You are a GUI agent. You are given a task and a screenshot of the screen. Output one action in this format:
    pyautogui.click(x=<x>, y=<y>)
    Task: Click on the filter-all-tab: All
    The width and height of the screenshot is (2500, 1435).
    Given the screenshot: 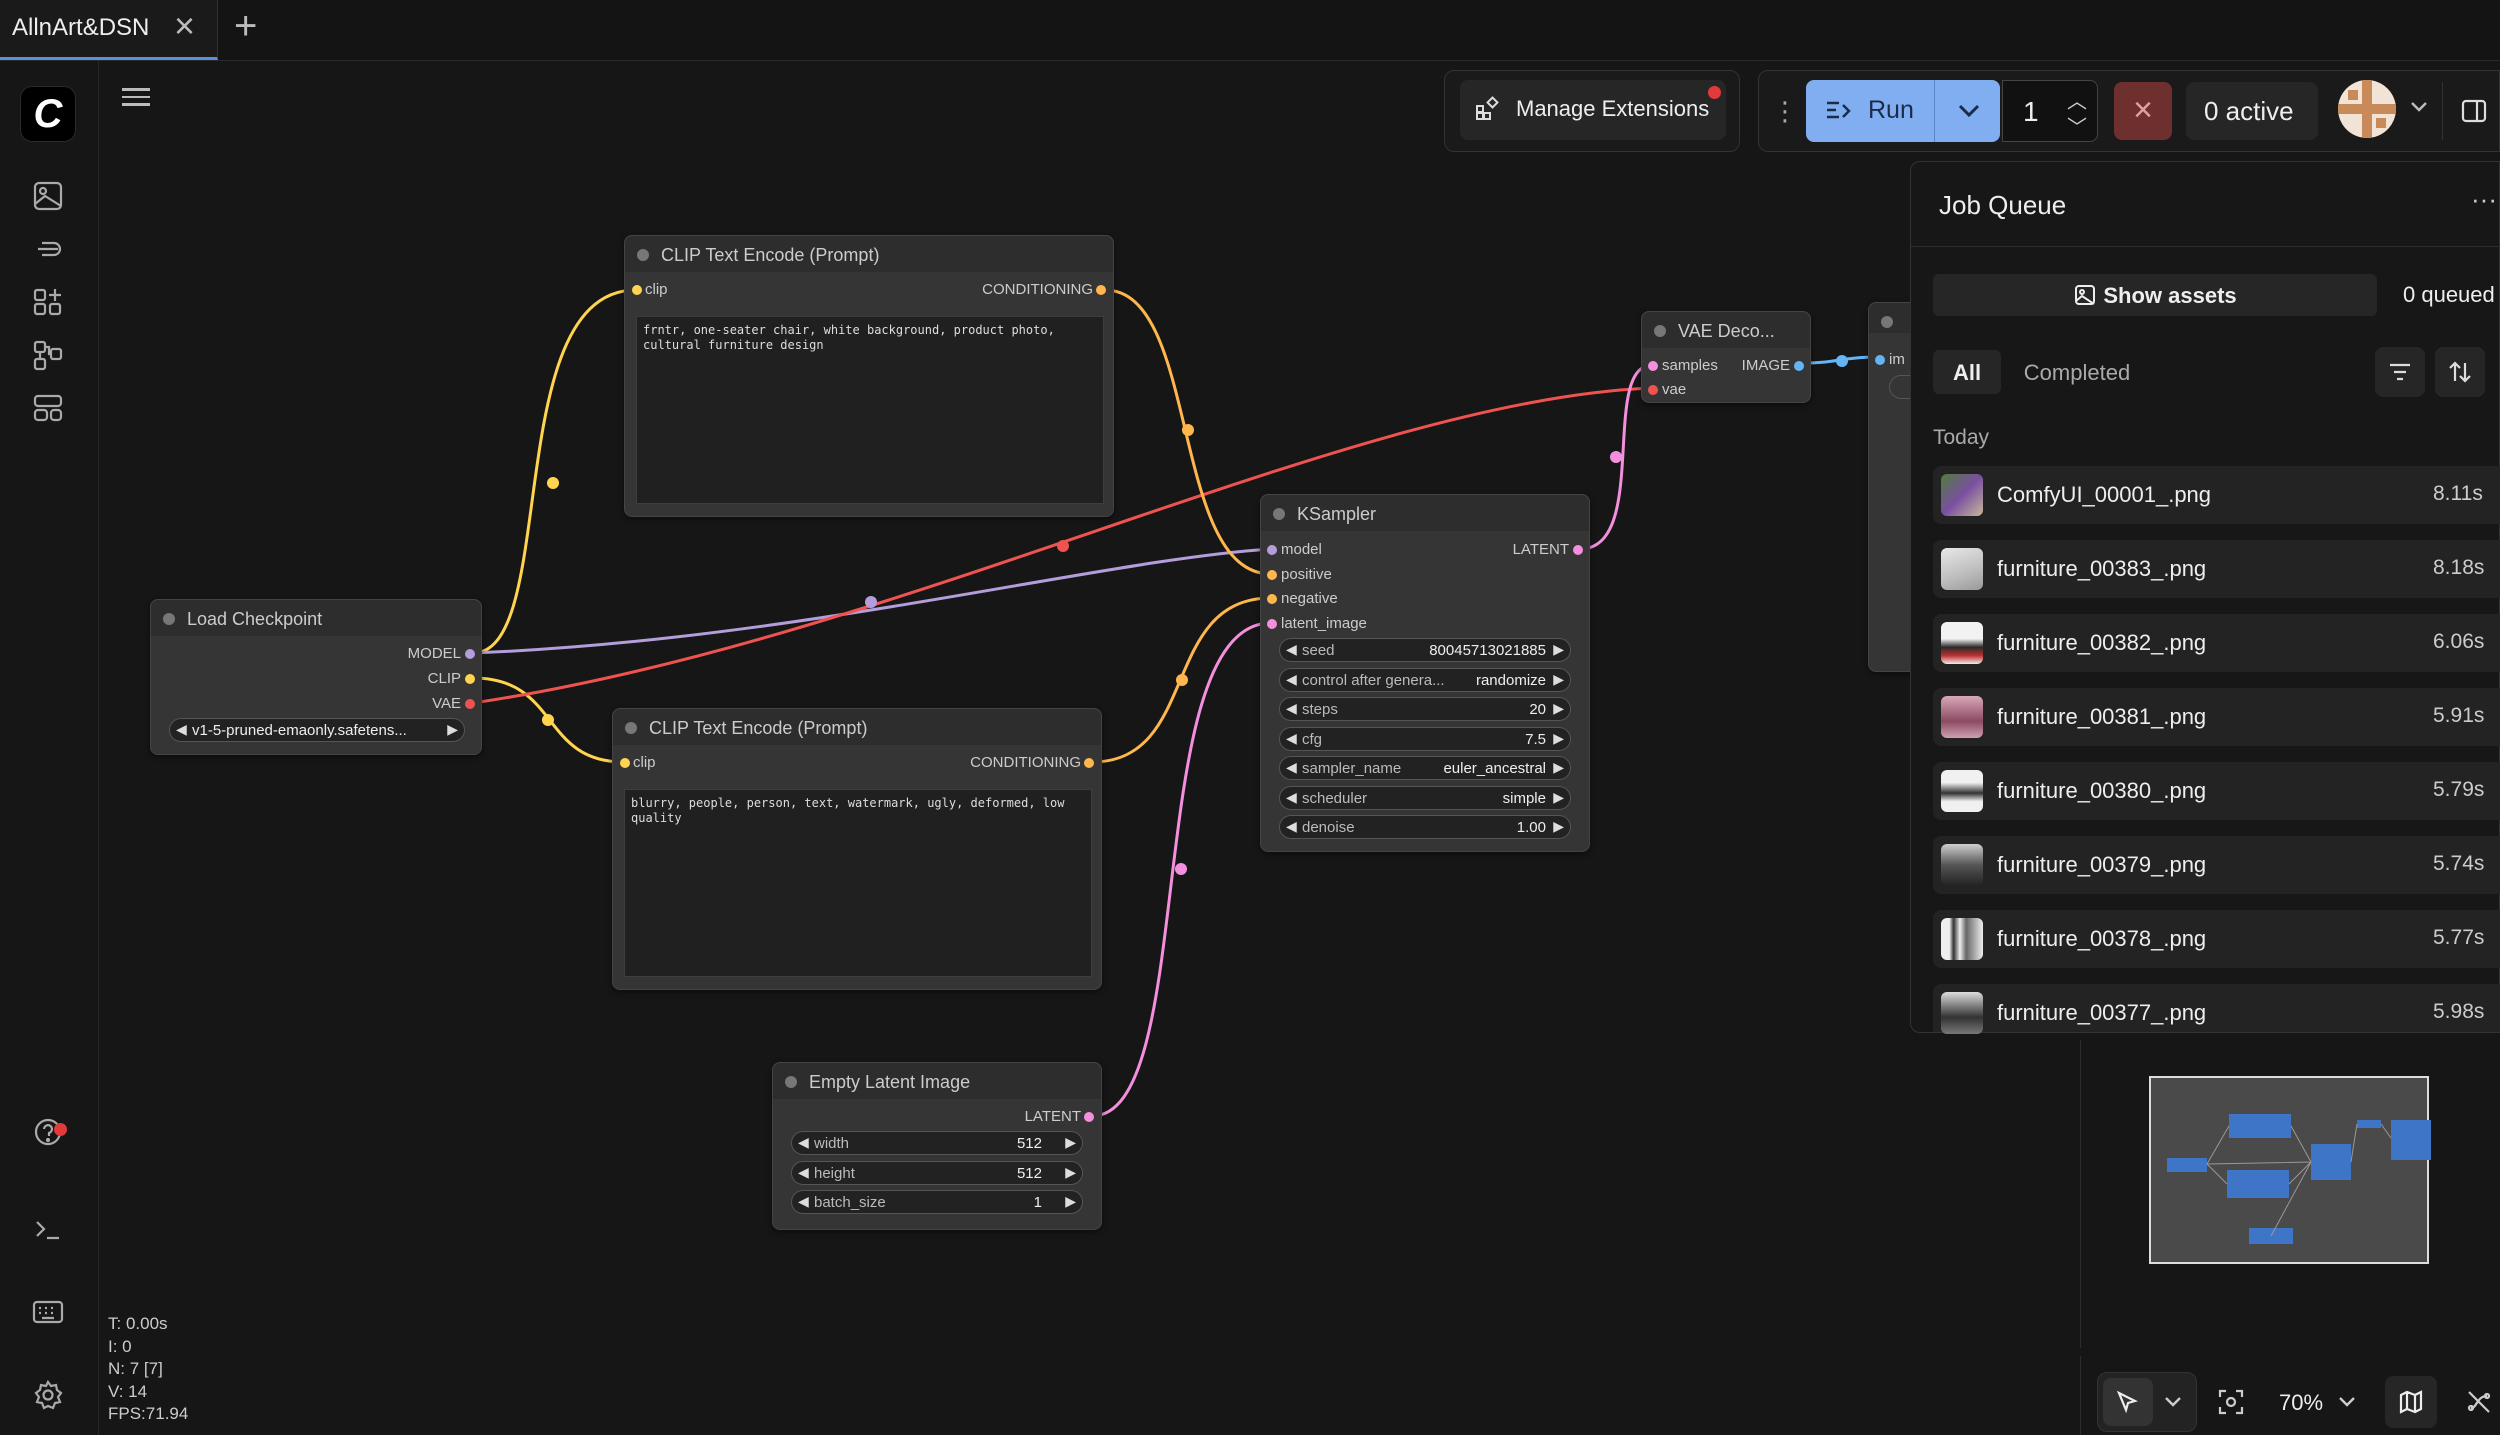 What is the action you would take?
    pyautogui.click(x=1967, y=372)
    